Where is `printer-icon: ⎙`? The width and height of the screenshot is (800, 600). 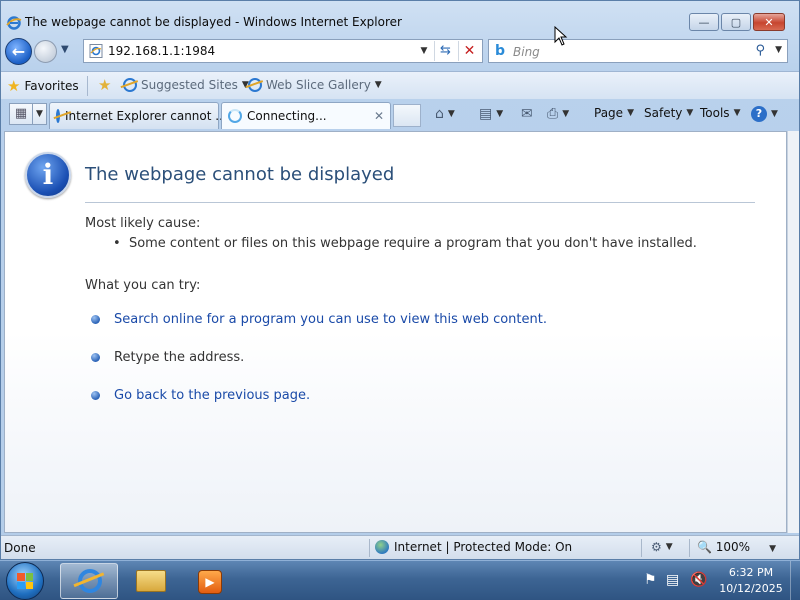 printer-icon: ⎙ is located at coordinates (553, 114).